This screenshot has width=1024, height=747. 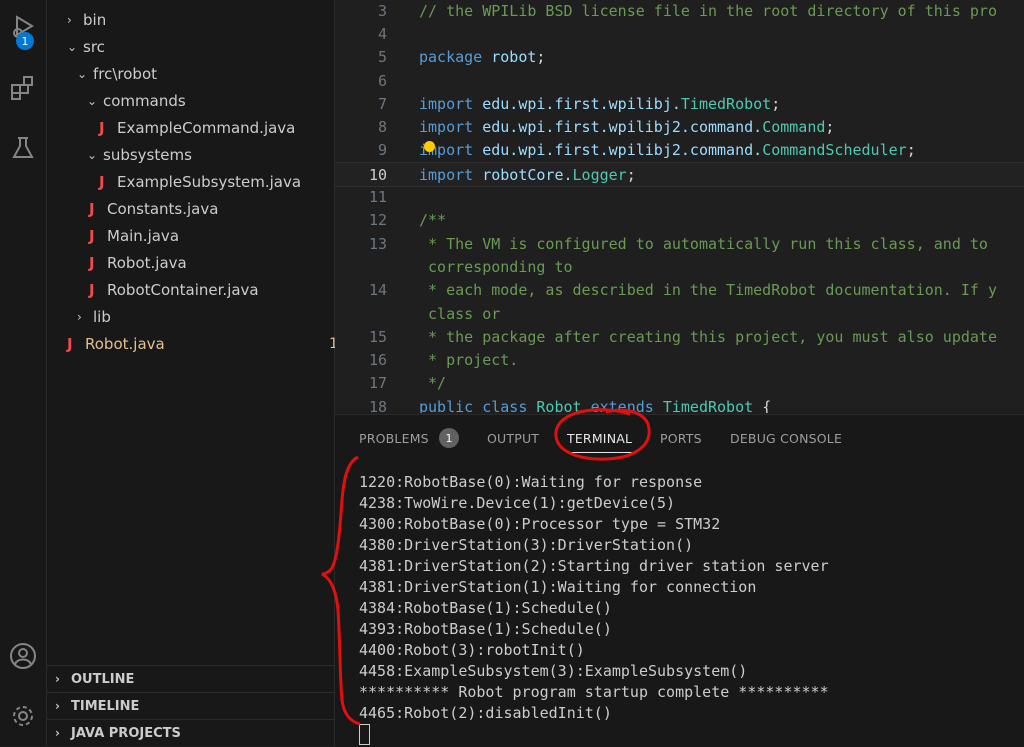 What do you see at coordinates (563, 405) in the screenshot?
I see `code-token: Robot` at bounding box center [563, 405].